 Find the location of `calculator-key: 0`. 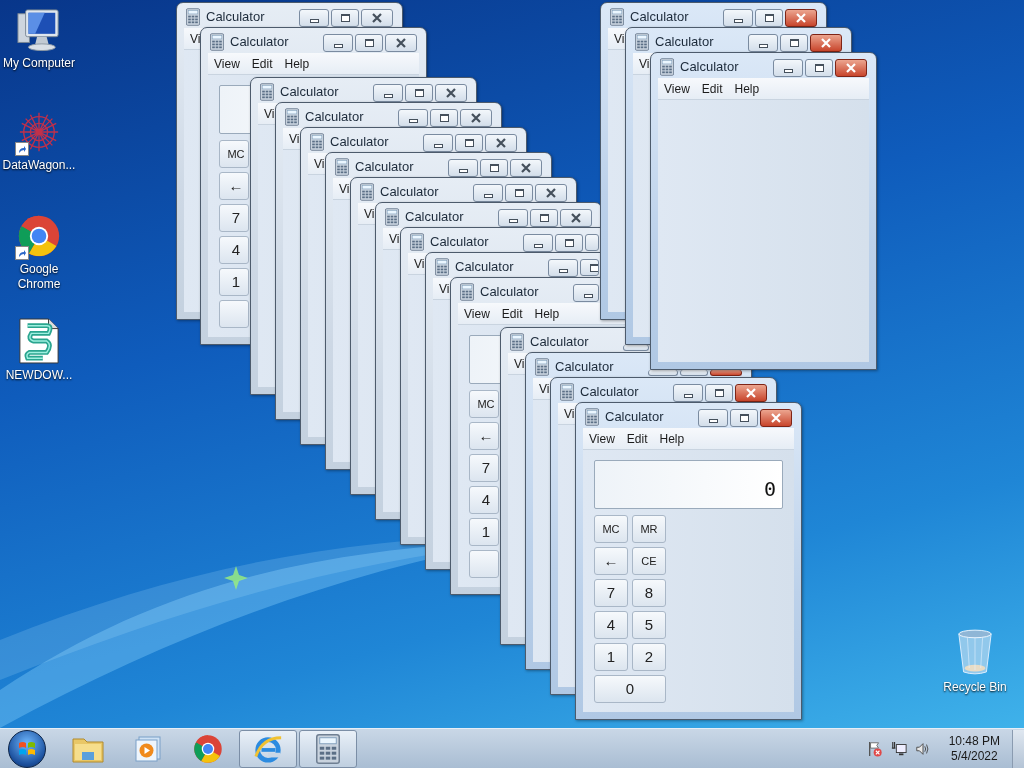

calculator-key: 0 is located at coordinates (630, 689).